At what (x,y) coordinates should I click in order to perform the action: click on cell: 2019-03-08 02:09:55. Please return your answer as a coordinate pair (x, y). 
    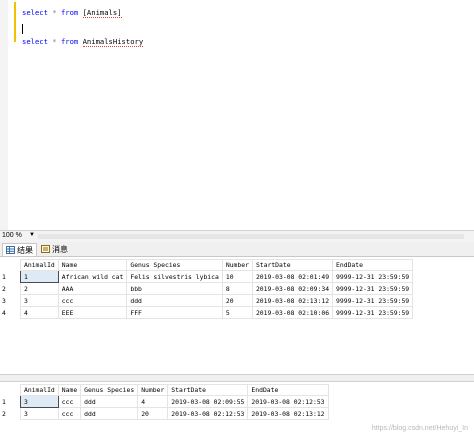
    Looking at the image, I should click on (208, 401).